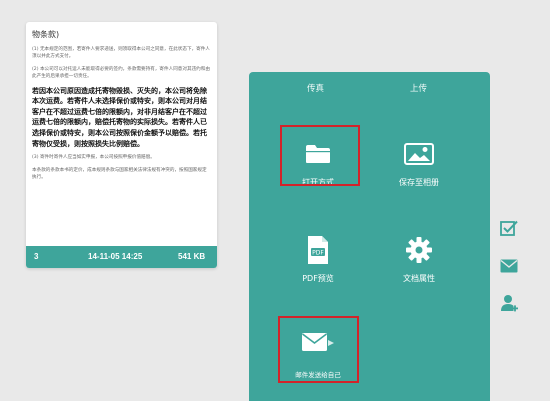  Describe the element at coordinates (315, 88) in the screenshot. I see `tab-fax: 传真` at that location.